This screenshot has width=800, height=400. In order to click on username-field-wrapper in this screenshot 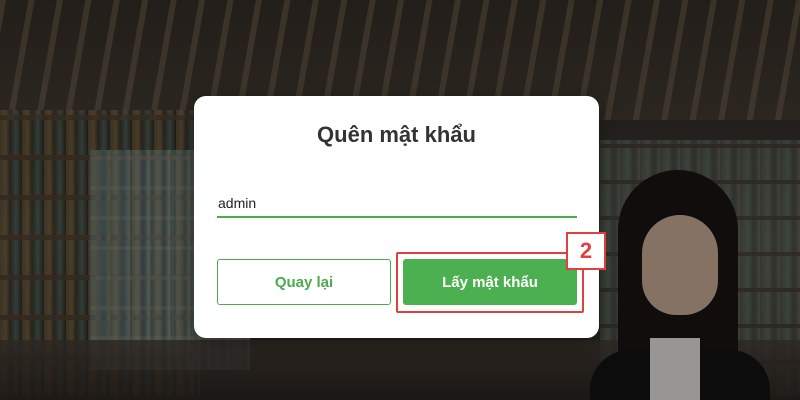, I will do `click(397, 205)`.